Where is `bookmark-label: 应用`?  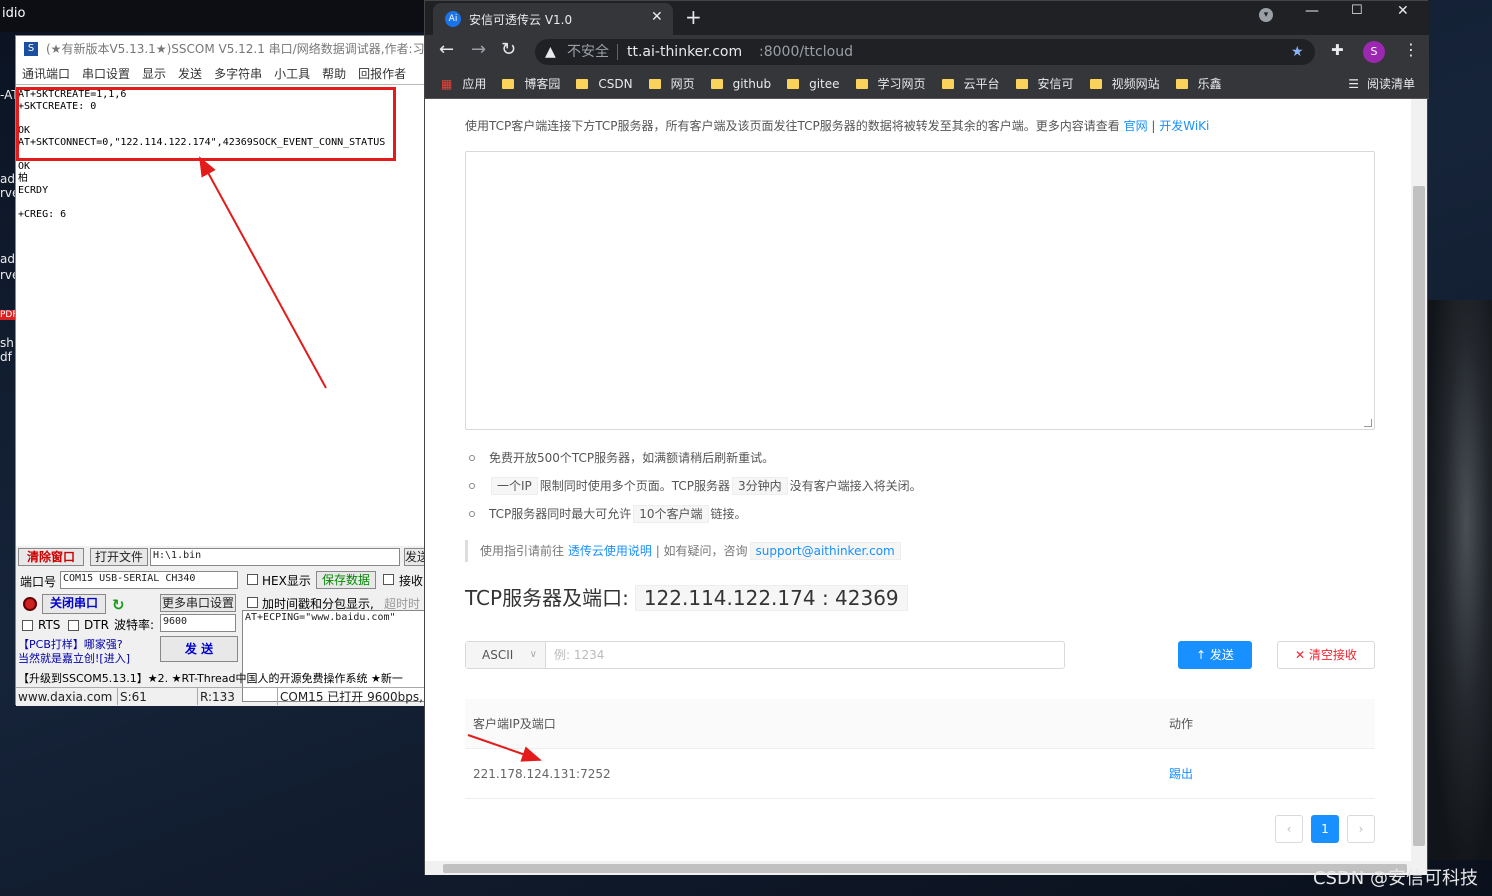
bookmark-label: 应用 is located at coordinates (474, 84).